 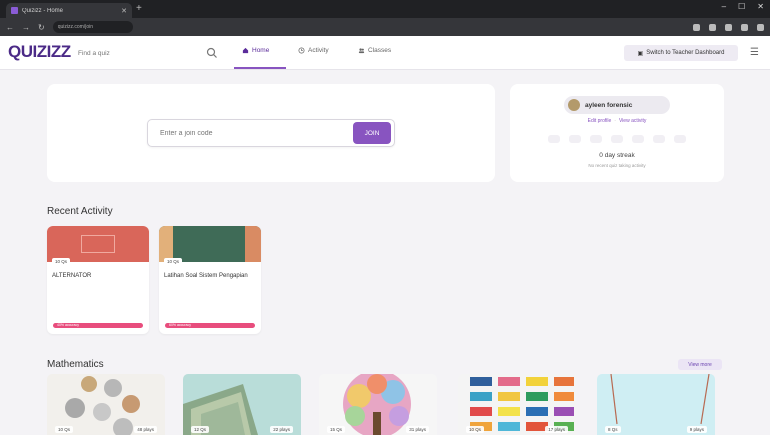 I want to click on question-count: 15 Qs, so click(x=336, y=429).